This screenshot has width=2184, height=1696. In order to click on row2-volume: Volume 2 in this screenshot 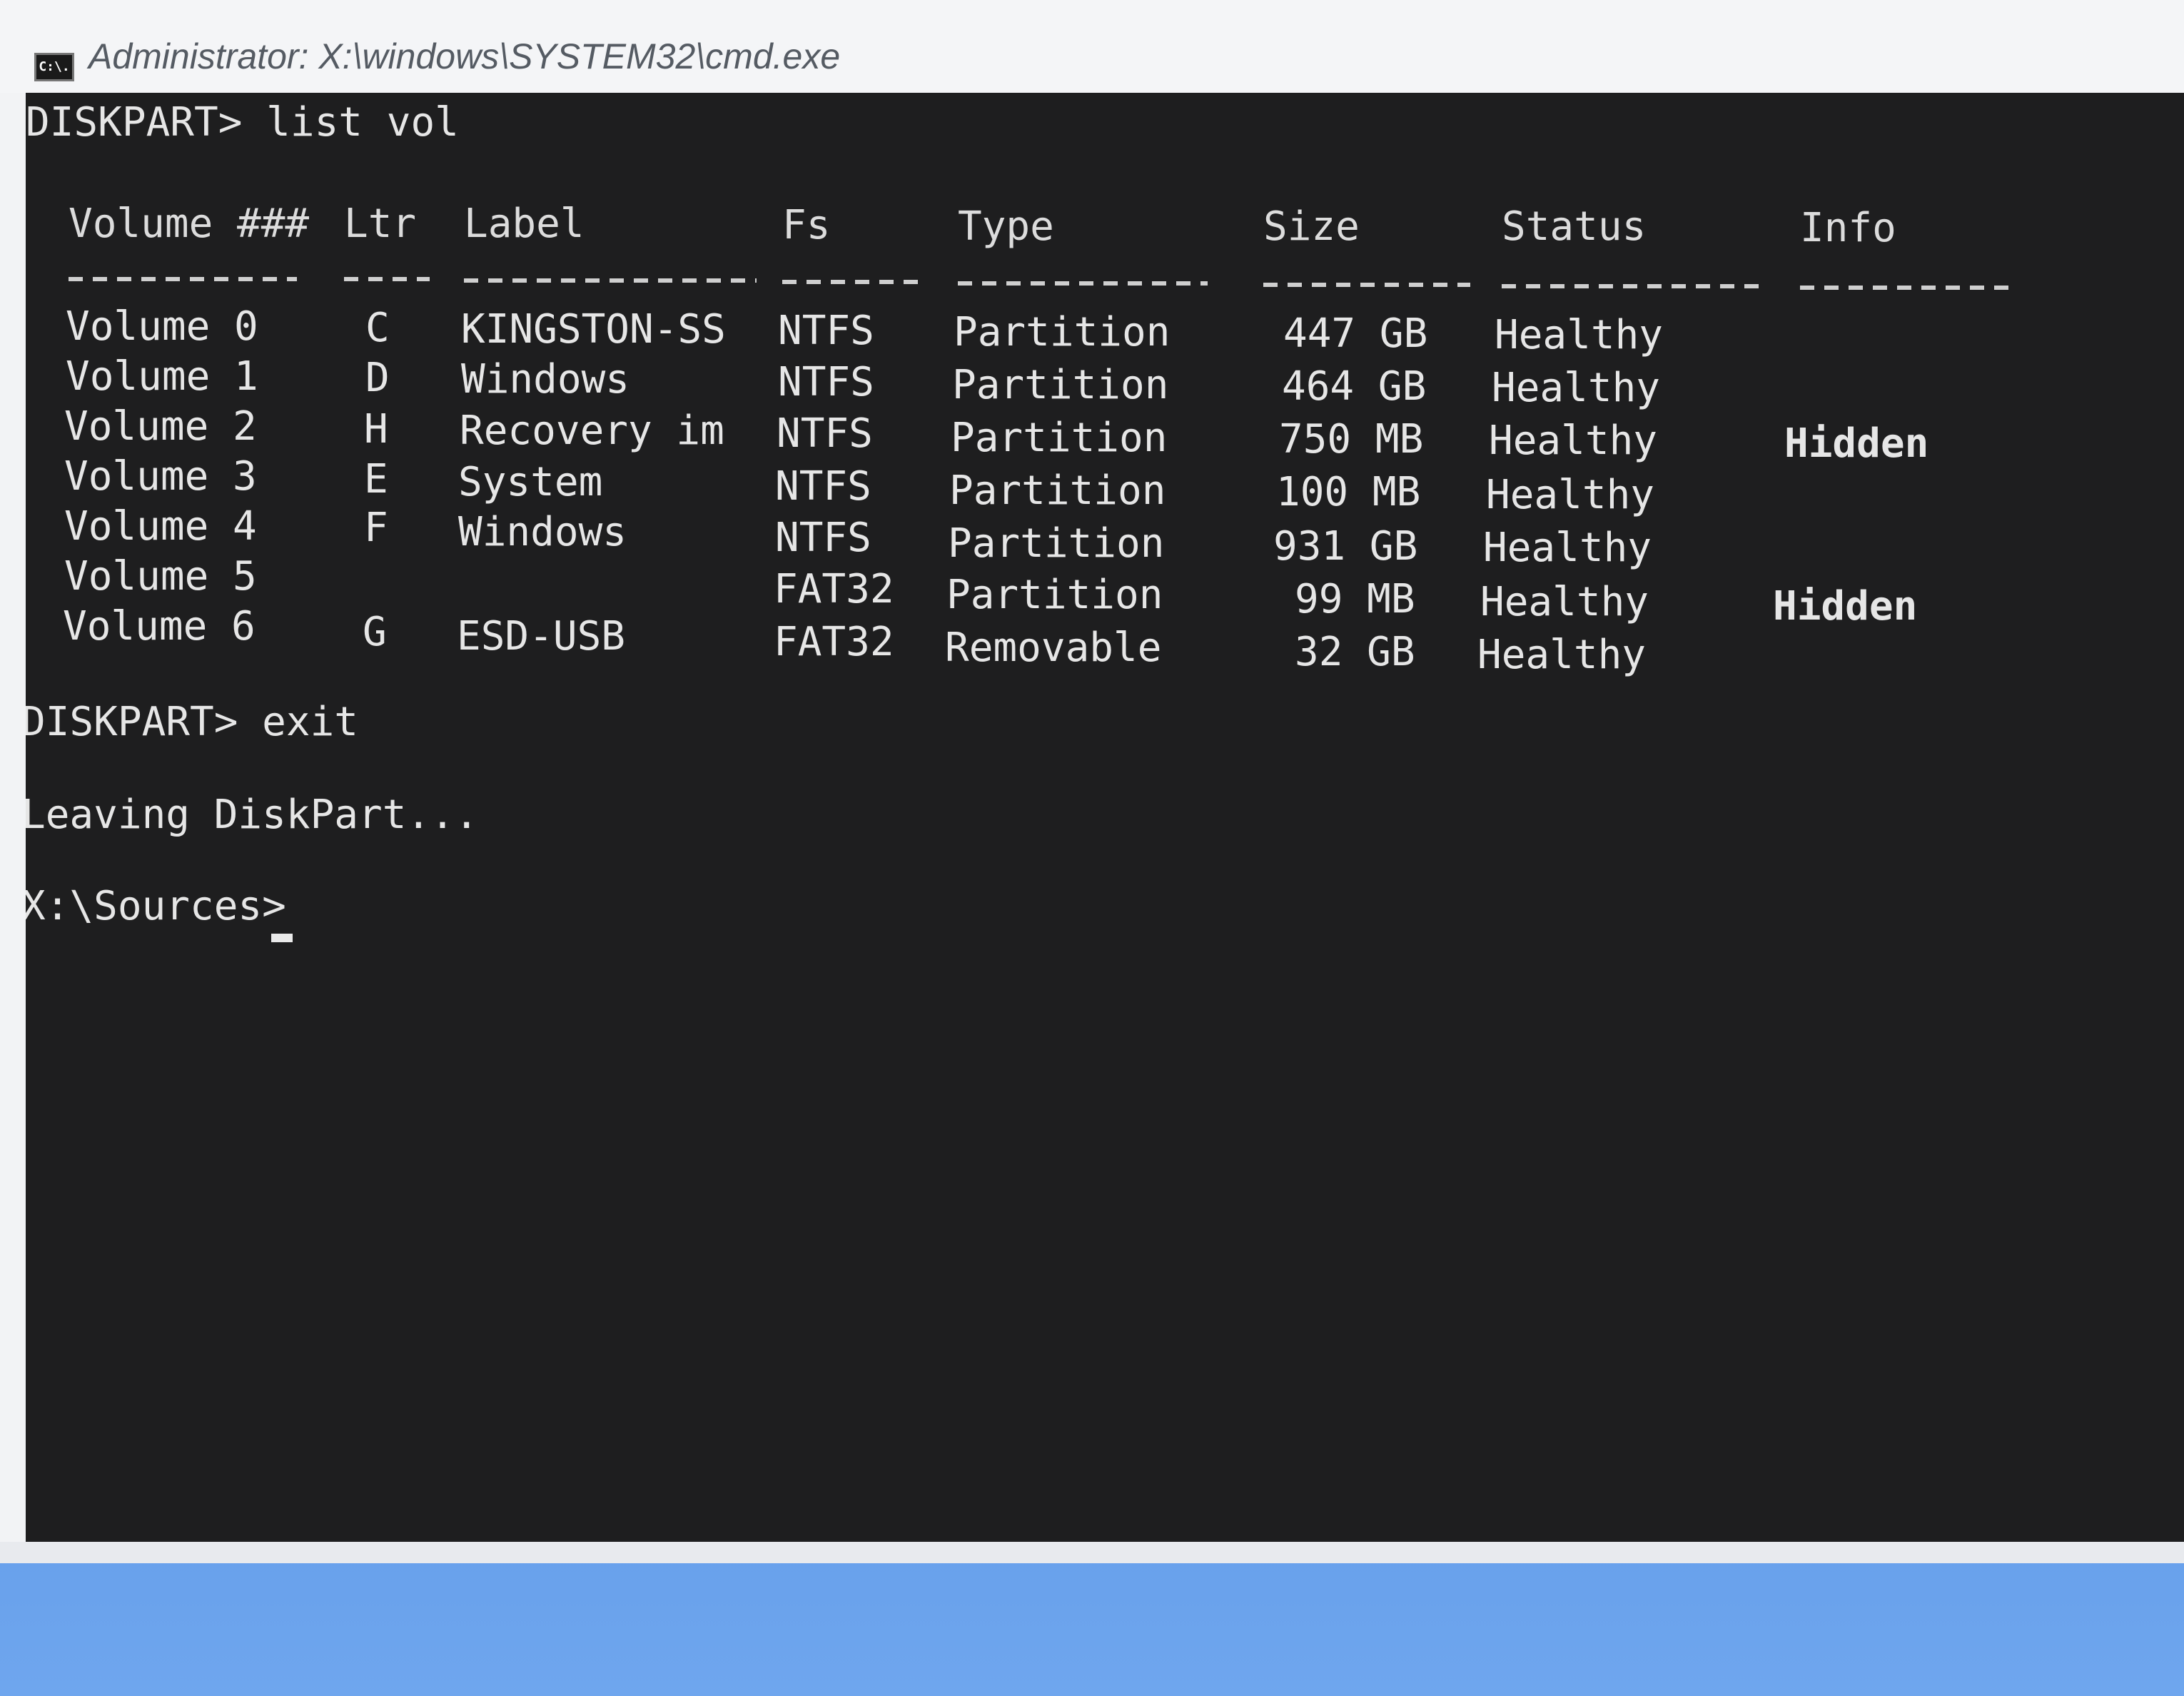, I will do `click(160, 426)`.